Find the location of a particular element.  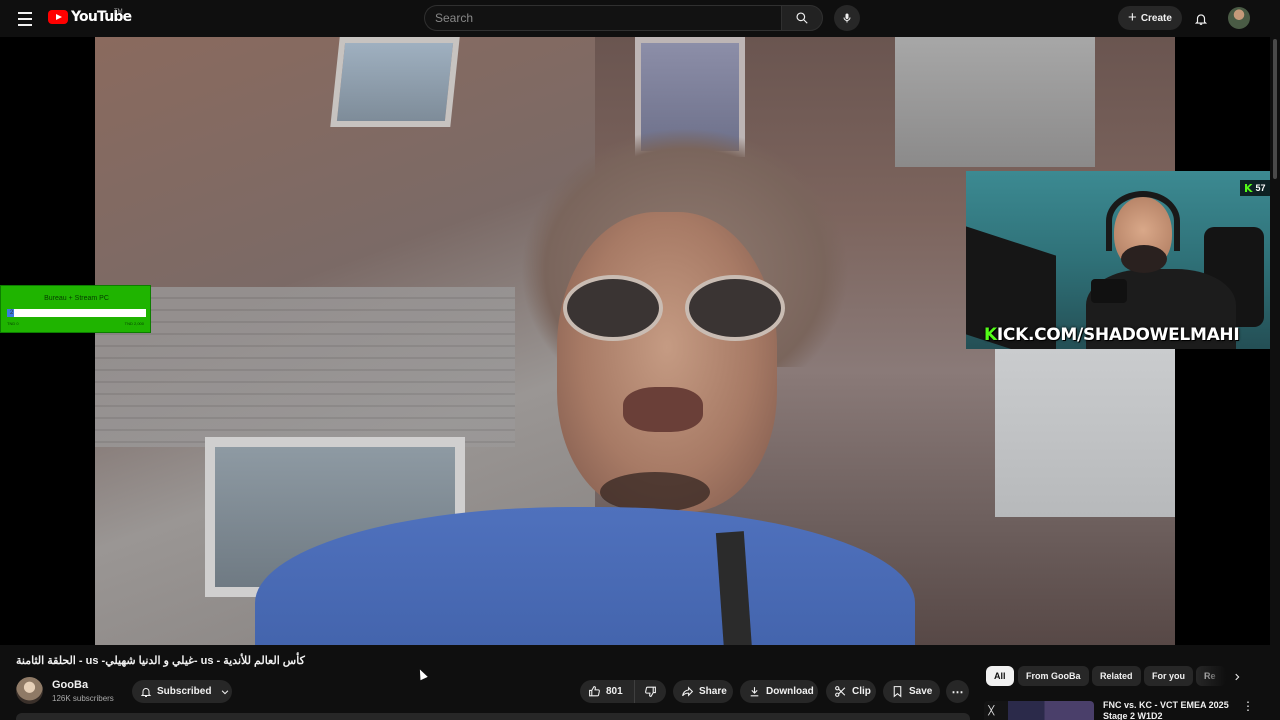

thumbs-down-icon is located at coordinates (650, 691).